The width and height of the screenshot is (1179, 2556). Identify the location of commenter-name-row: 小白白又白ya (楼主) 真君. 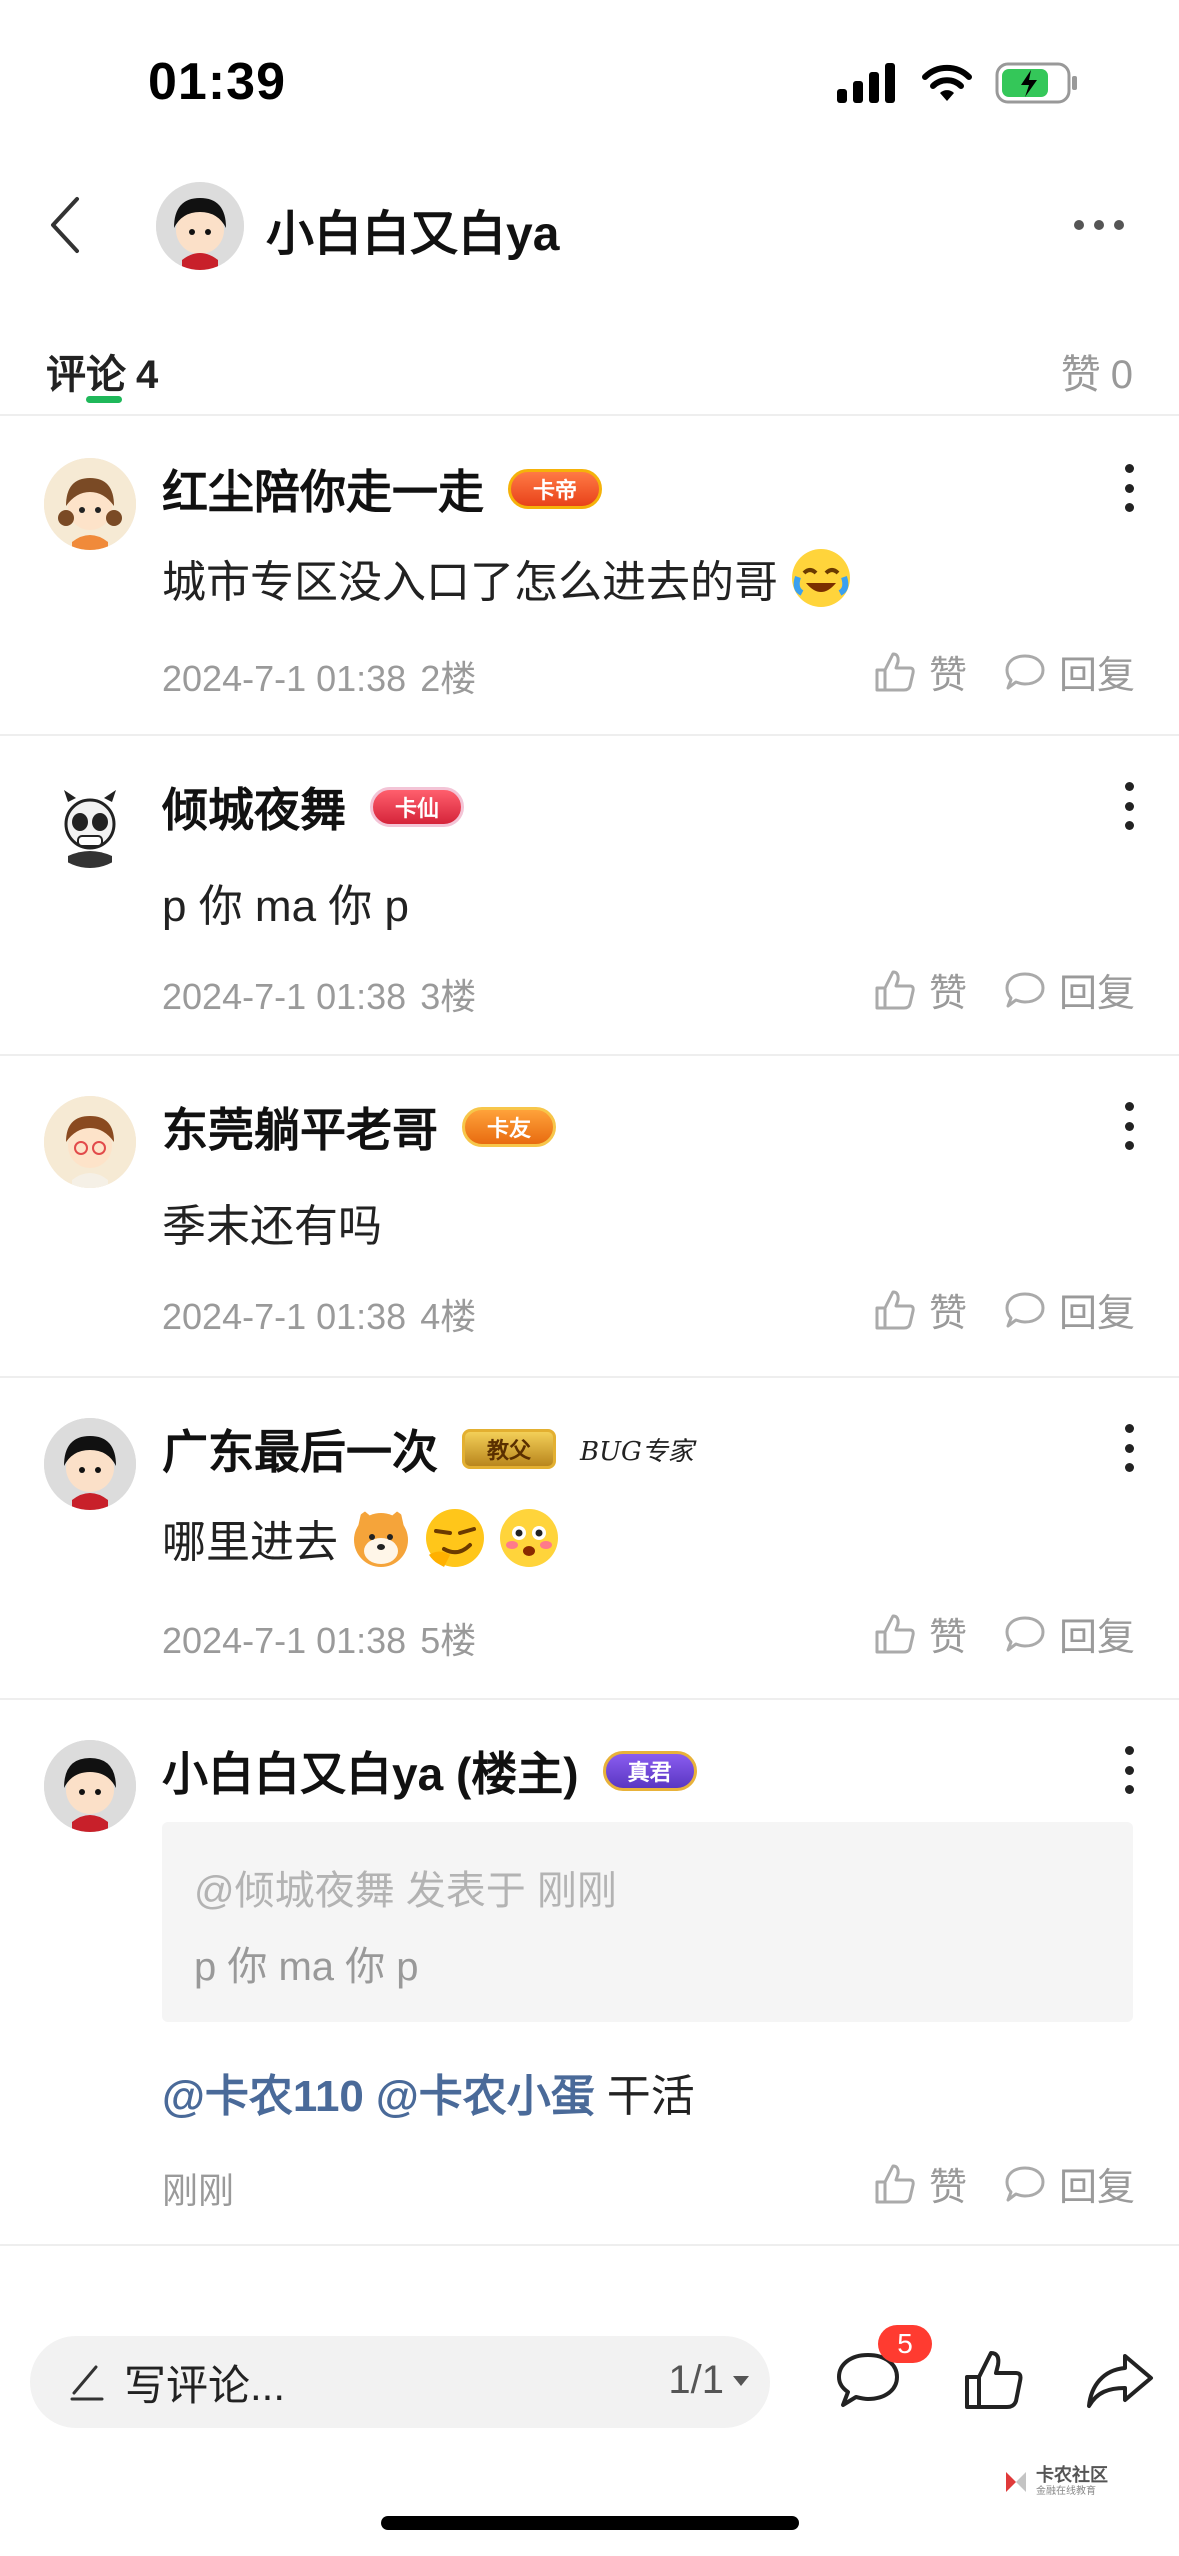
(429, 1771).